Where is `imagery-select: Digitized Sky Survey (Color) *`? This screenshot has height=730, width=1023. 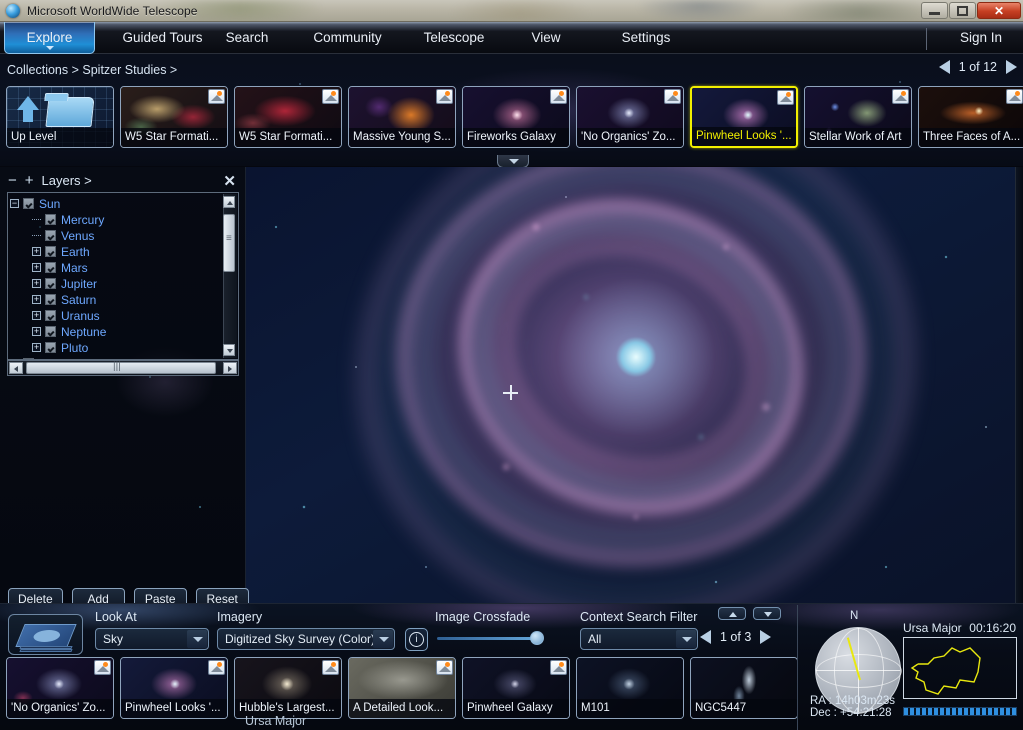
imagery-select: Digitized Sky Survey (Color) * is located at coordinates (306, 639).